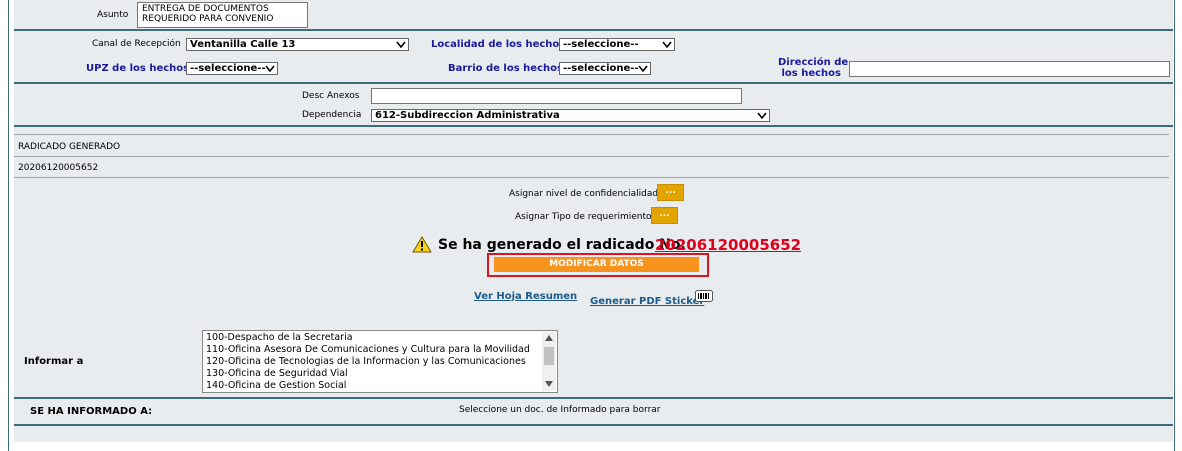  I want to click on scroll-down-icon, so click(549, 384).